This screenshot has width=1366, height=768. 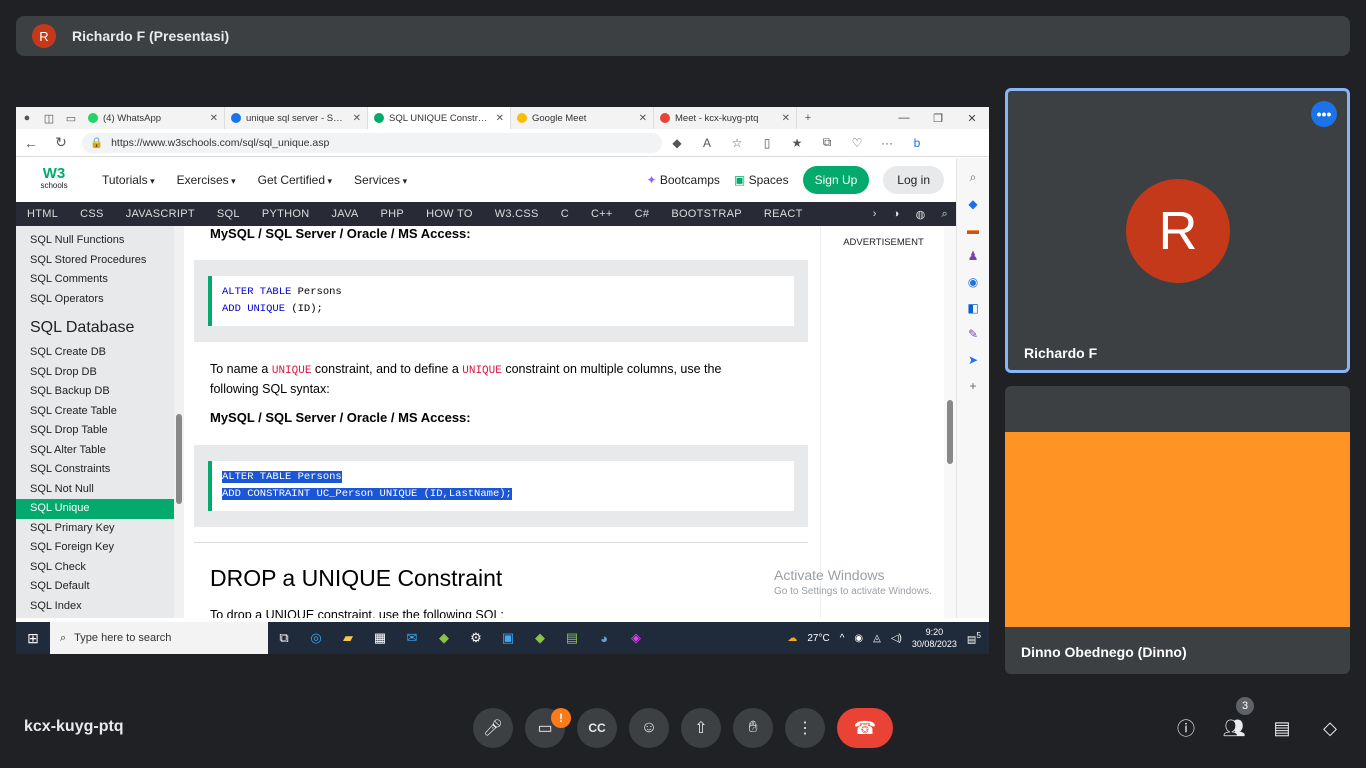 What do you see at coordinates (179, 459) in the screenshot?
I see `sidebar-scroll-thumb` at bounding box center [179, 459].